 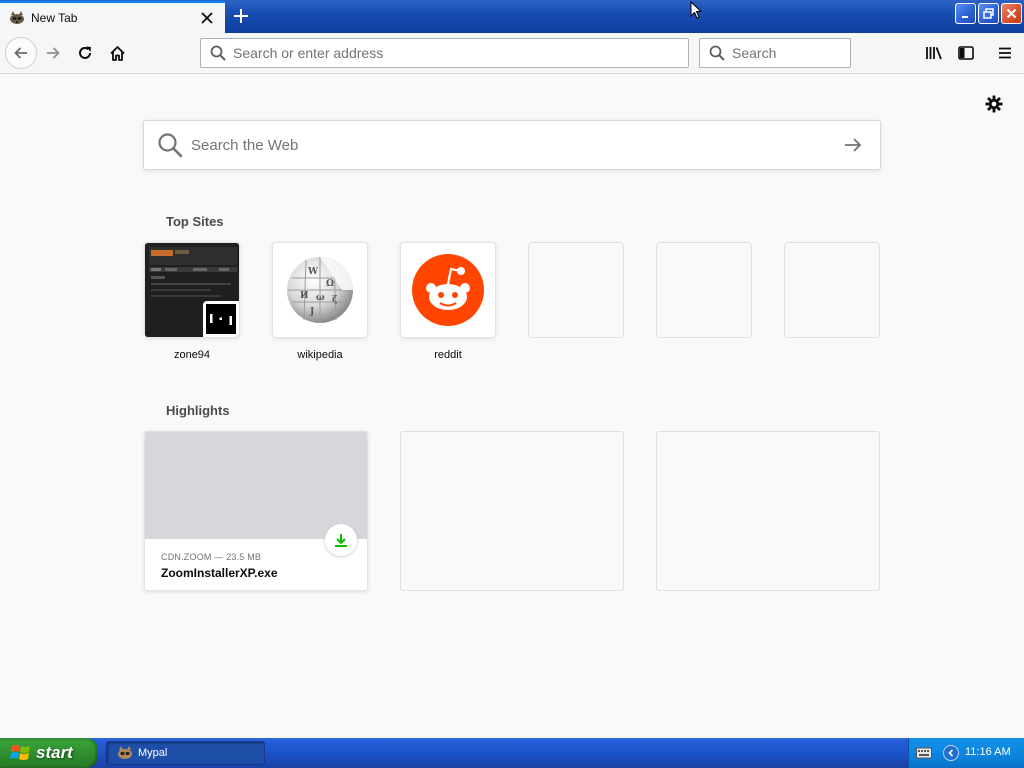 I want to click on library-icon, so click(x=934, y=53).